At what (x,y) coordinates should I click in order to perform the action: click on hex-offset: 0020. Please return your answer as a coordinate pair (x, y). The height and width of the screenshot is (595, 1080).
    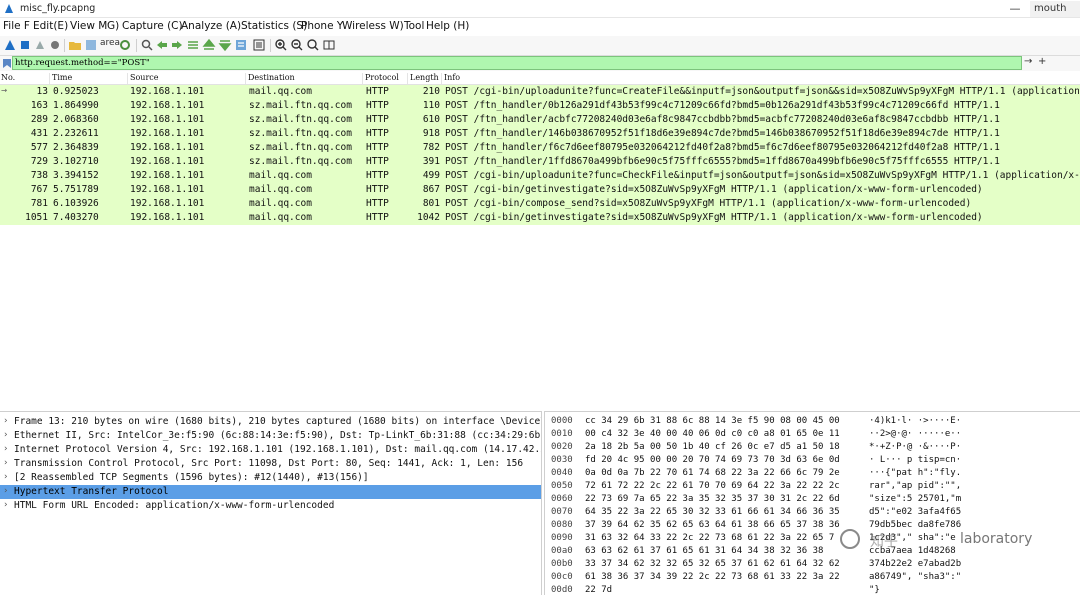
    Looking at the image, I should click on (562, 447).